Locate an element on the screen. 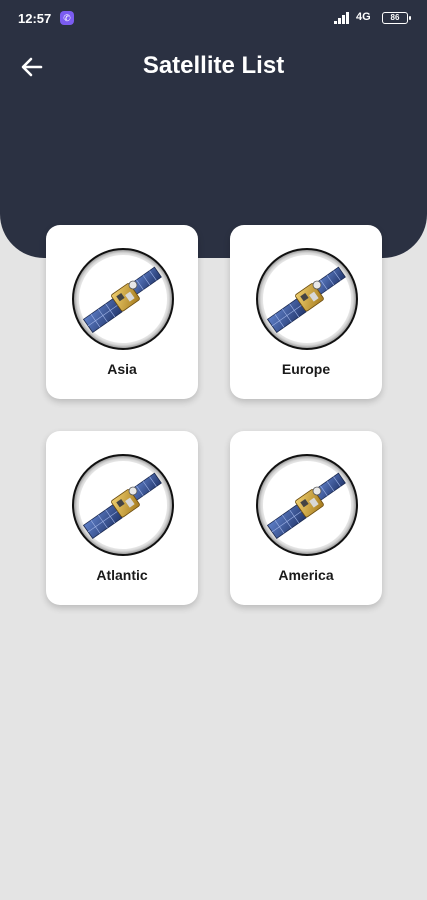 This screenshot has height=900, width=427. status-bar: 12:57 ✆ 4G 86 is located at coordinates (213, 18).